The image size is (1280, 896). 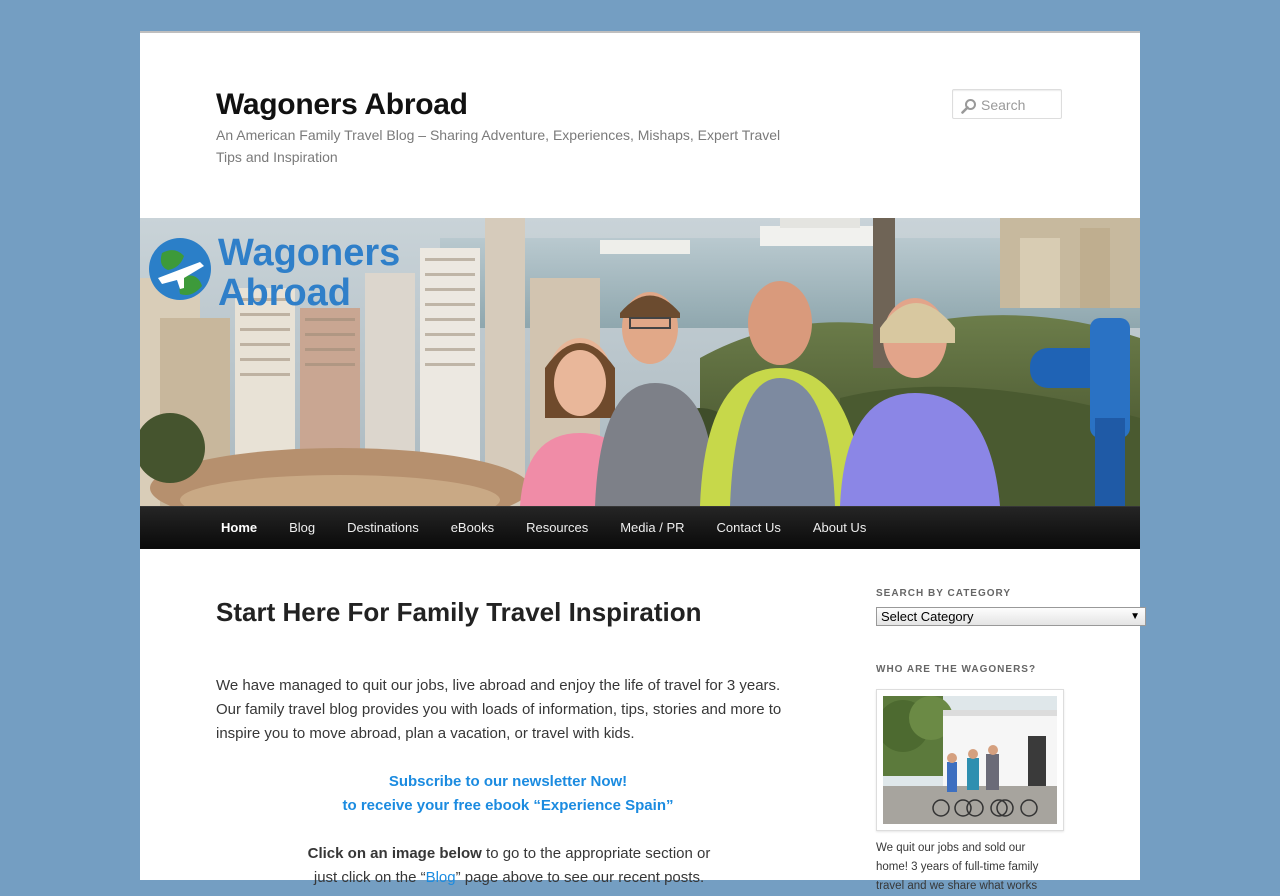 What do you see at coordinates (596, 853) in the screenshot?
I see `click-text-1: to go to the appropriate section or` at bounding box center [596, 853].